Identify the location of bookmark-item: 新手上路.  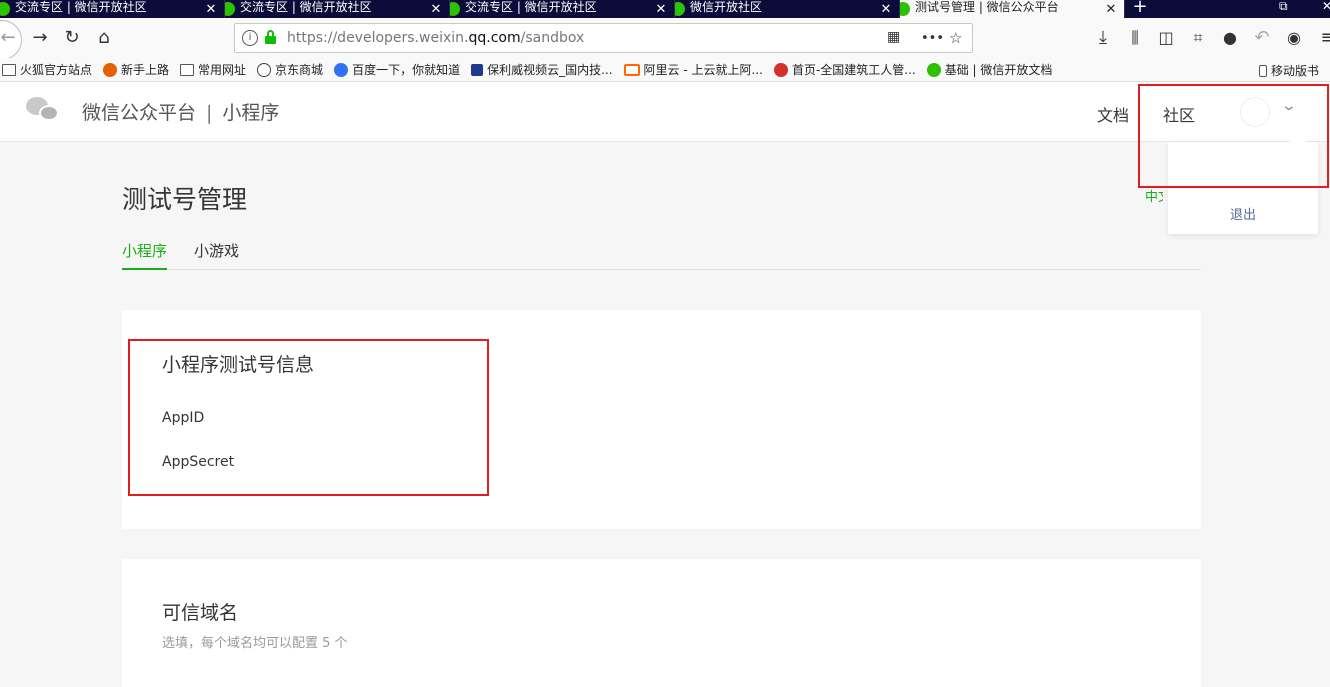
(136, 69).